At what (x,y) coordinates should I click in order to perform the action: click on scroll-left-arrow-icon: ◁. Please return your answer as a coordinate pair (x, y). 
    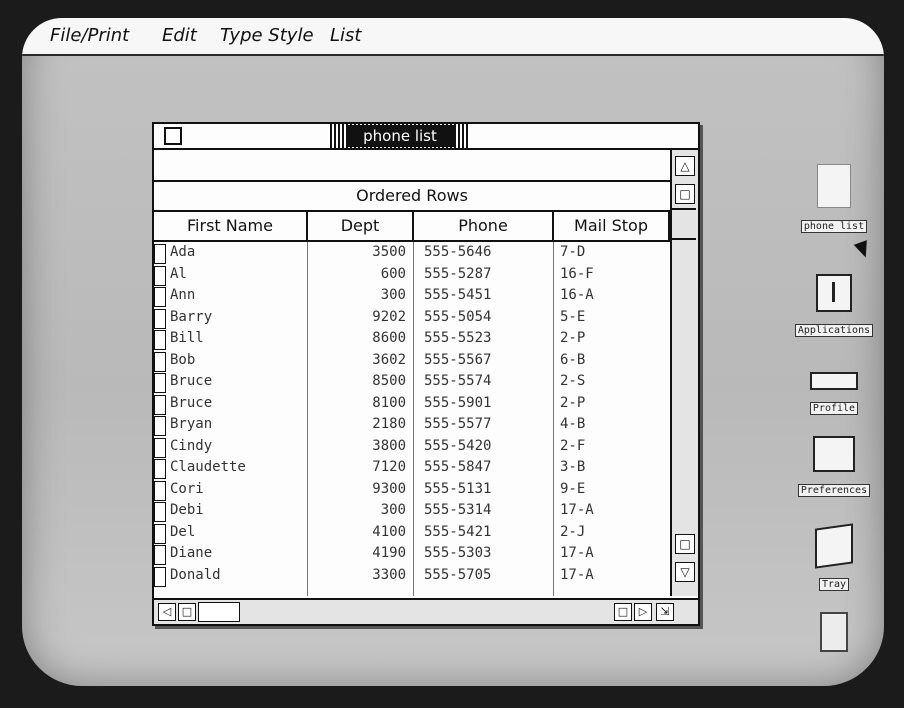
    Looking at the image, I should click on (167, 612).